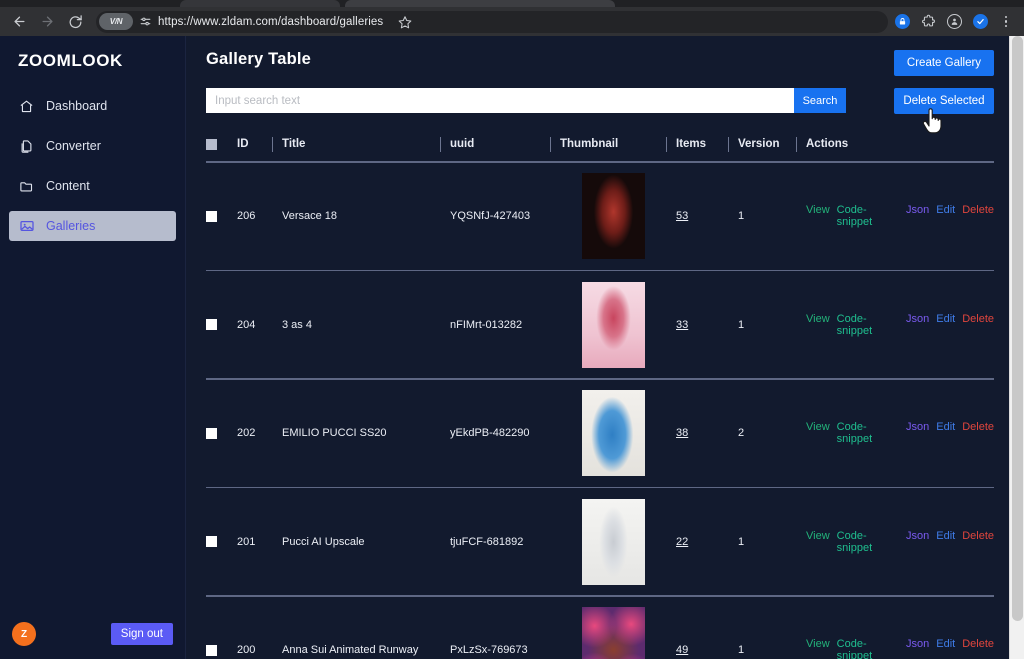 Image resolution: width=1024 pixels, height=659 pixels. Describe the element at coordinates (702, 542) in the screenshot. I see `cell-items: 22` at that location.